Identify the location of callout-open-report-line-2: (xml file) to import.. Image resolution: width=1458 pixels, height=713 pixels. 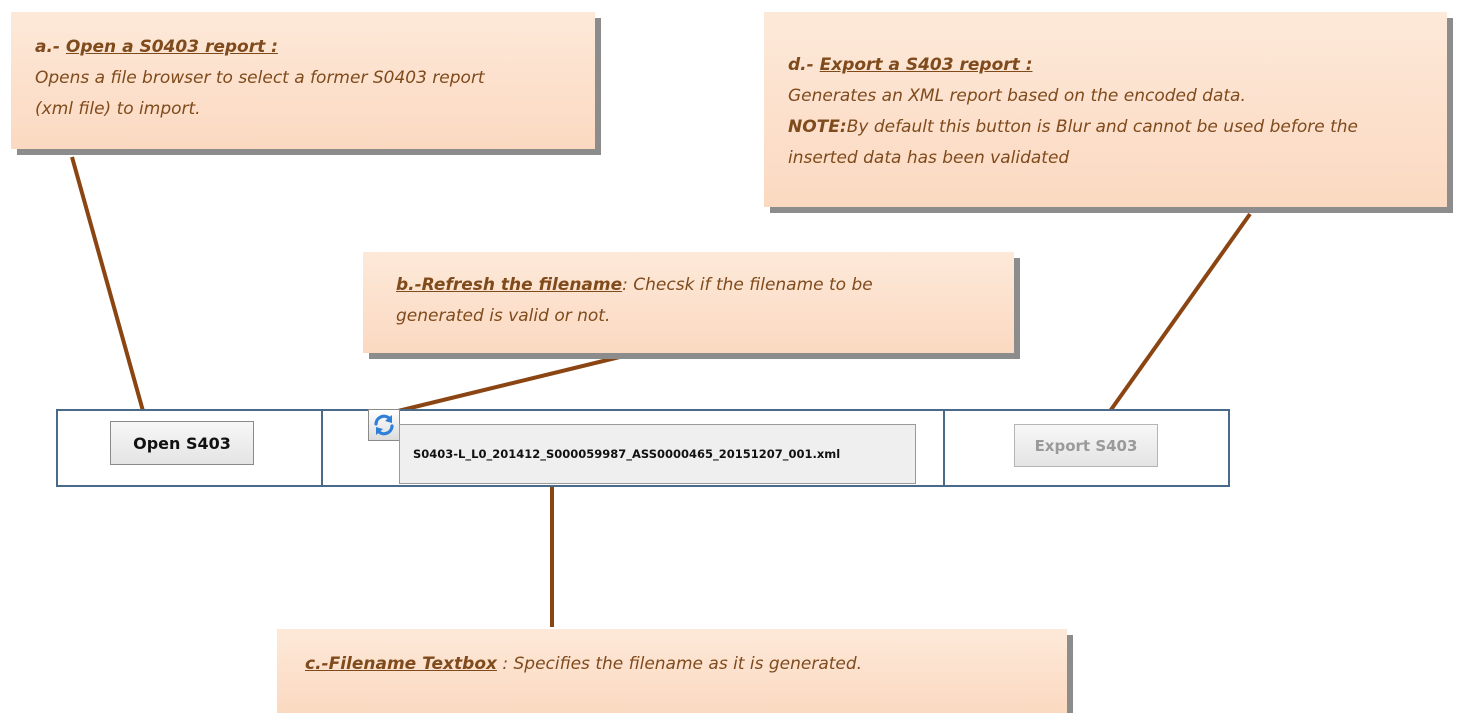
(118, 109).